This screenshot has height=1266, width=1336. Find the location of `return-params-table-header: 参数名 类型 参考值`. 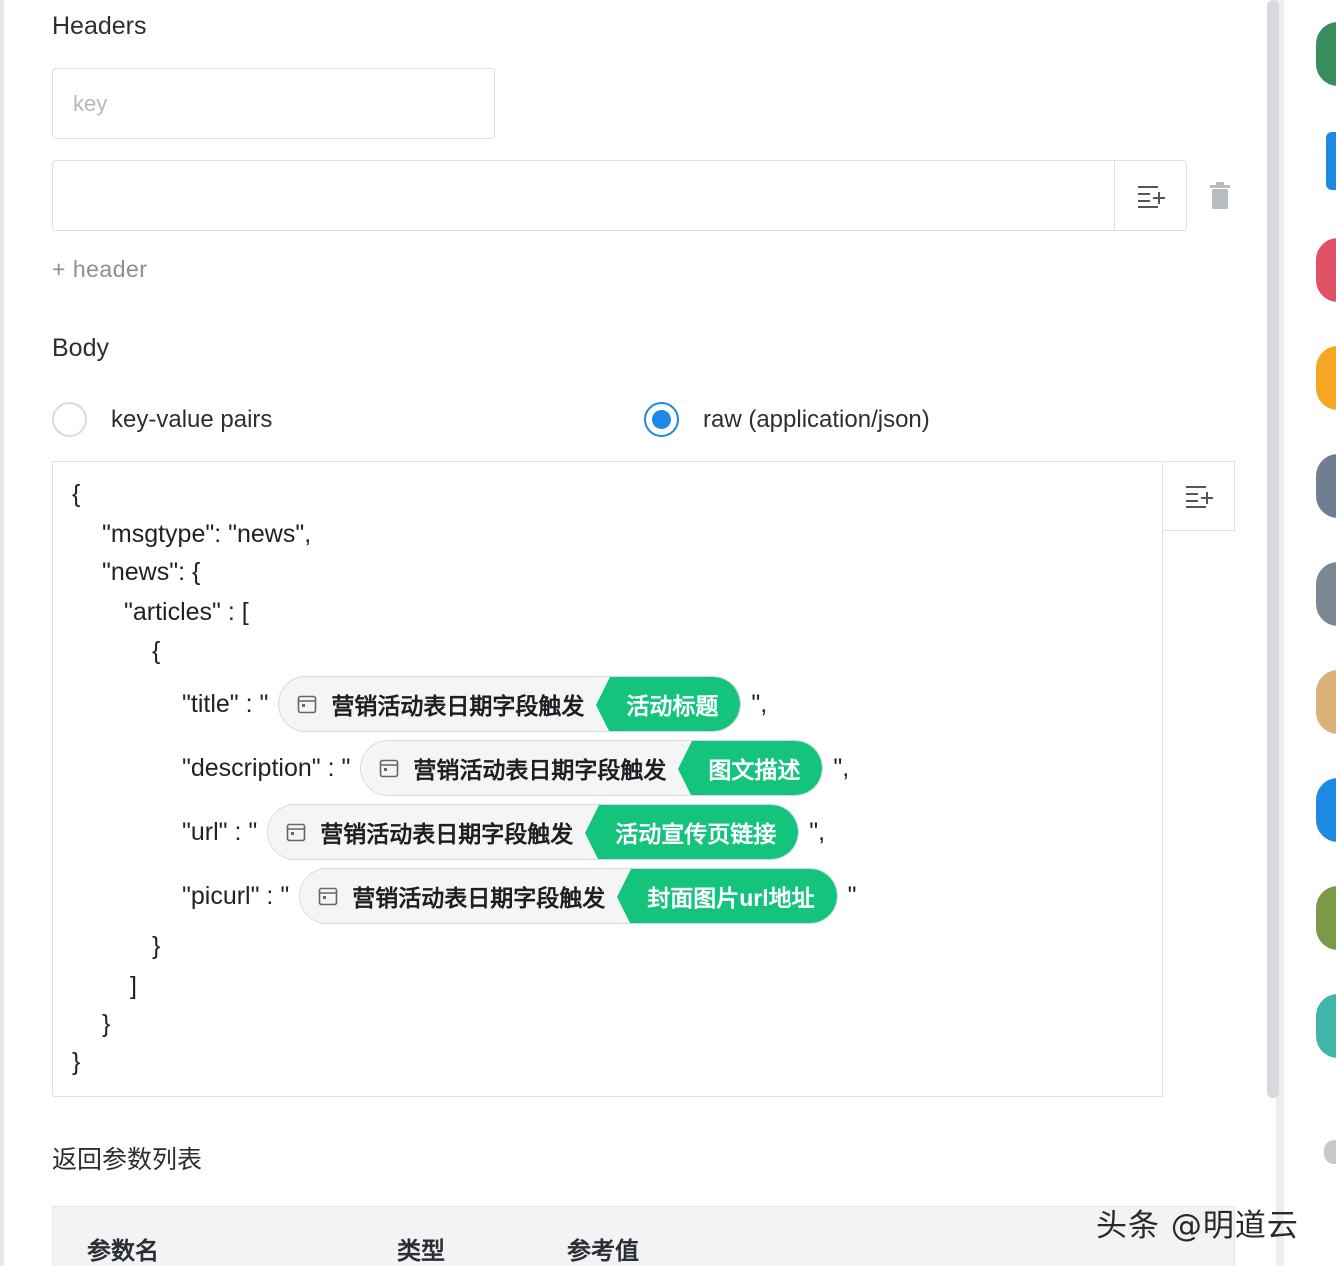

return-params-table-header: 参数名 类型 参考值 is located at coordinates (643, 1236).